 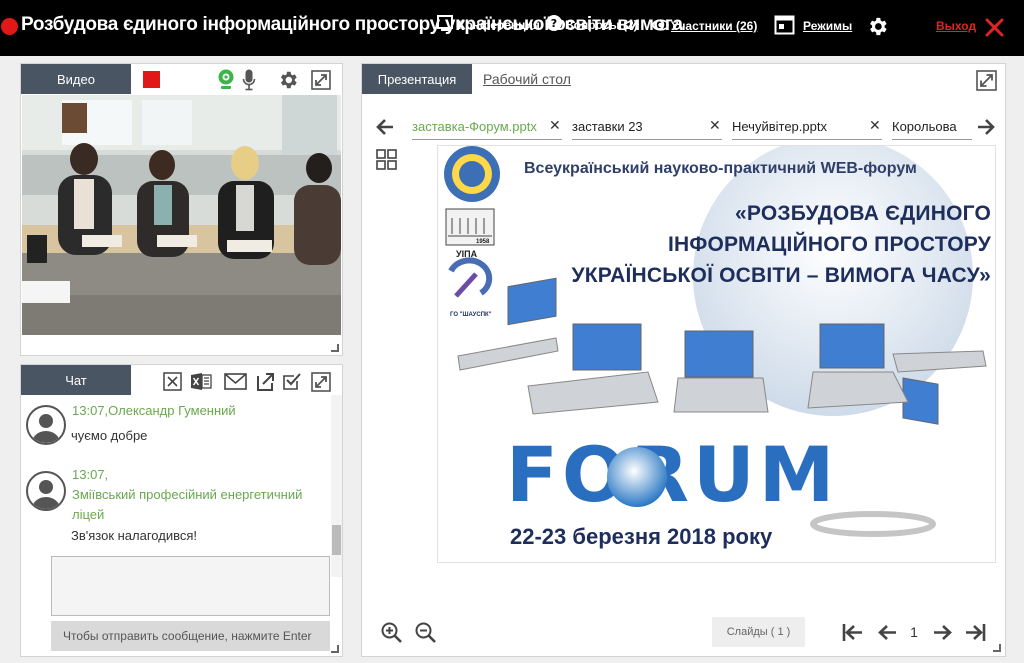 What do you see at coordinates (781, 275) in the screenshot?
I see `slide-title-line: УКРАЇНСЬКОЇ ОСВІТИ – ВИМОГА ЧАСУ»` at bounding box center [781, 275].